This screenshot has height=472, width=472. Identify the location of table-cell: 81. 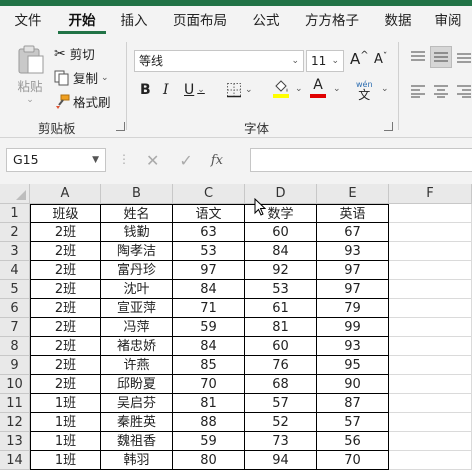
(281, 327).